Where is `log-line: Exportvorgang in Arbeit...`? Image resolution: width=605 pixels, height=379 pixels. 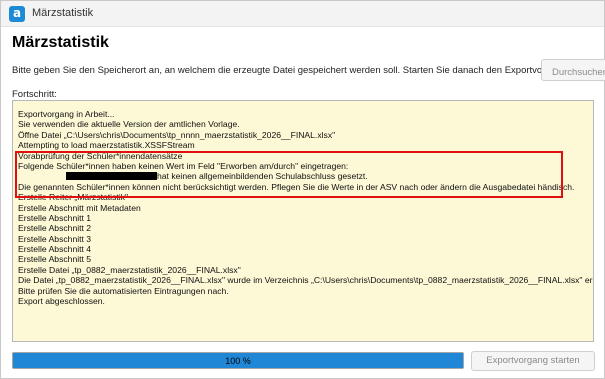
log-line: Exportvorgang in Arbeit... is located at coordinates (66, 114).